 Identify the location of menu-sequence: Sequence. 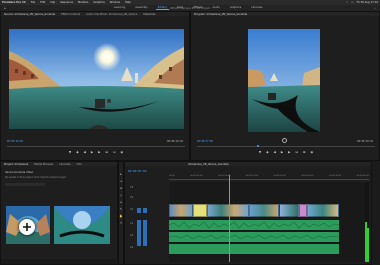
(66, 2).